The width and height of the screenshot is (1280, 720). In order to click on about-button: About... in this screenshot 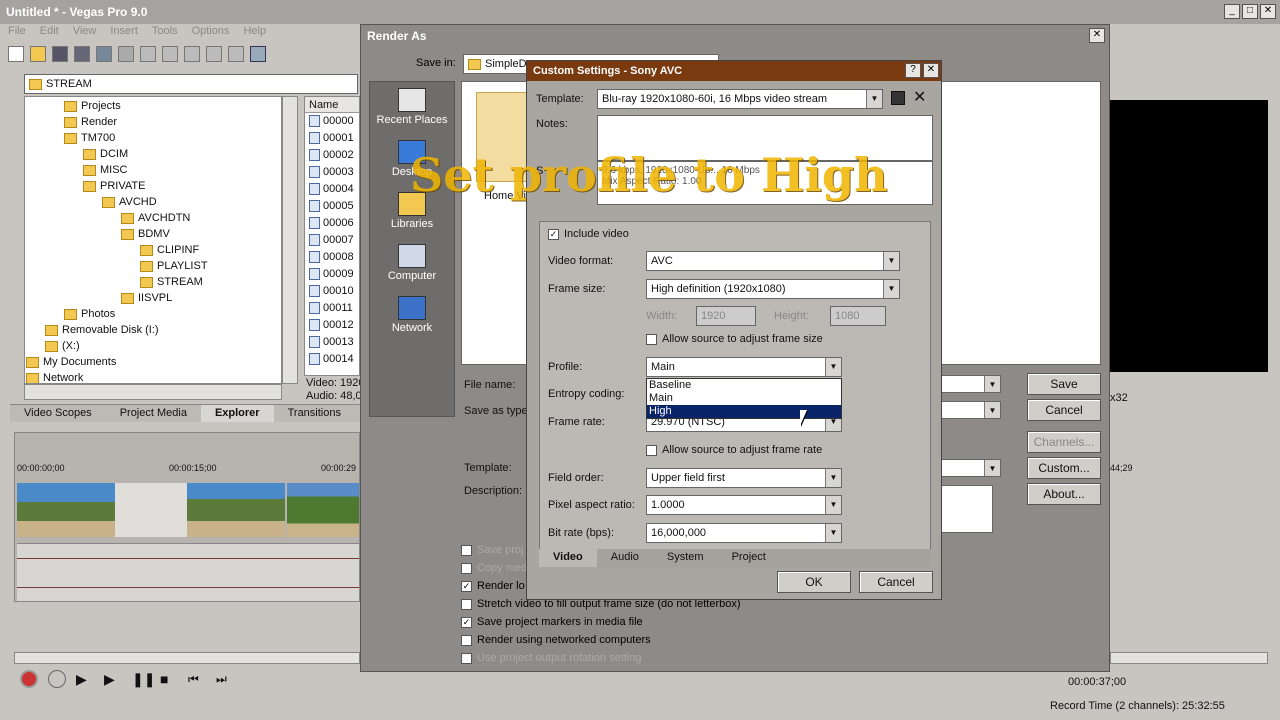, I will do `click(1064, 494)`.